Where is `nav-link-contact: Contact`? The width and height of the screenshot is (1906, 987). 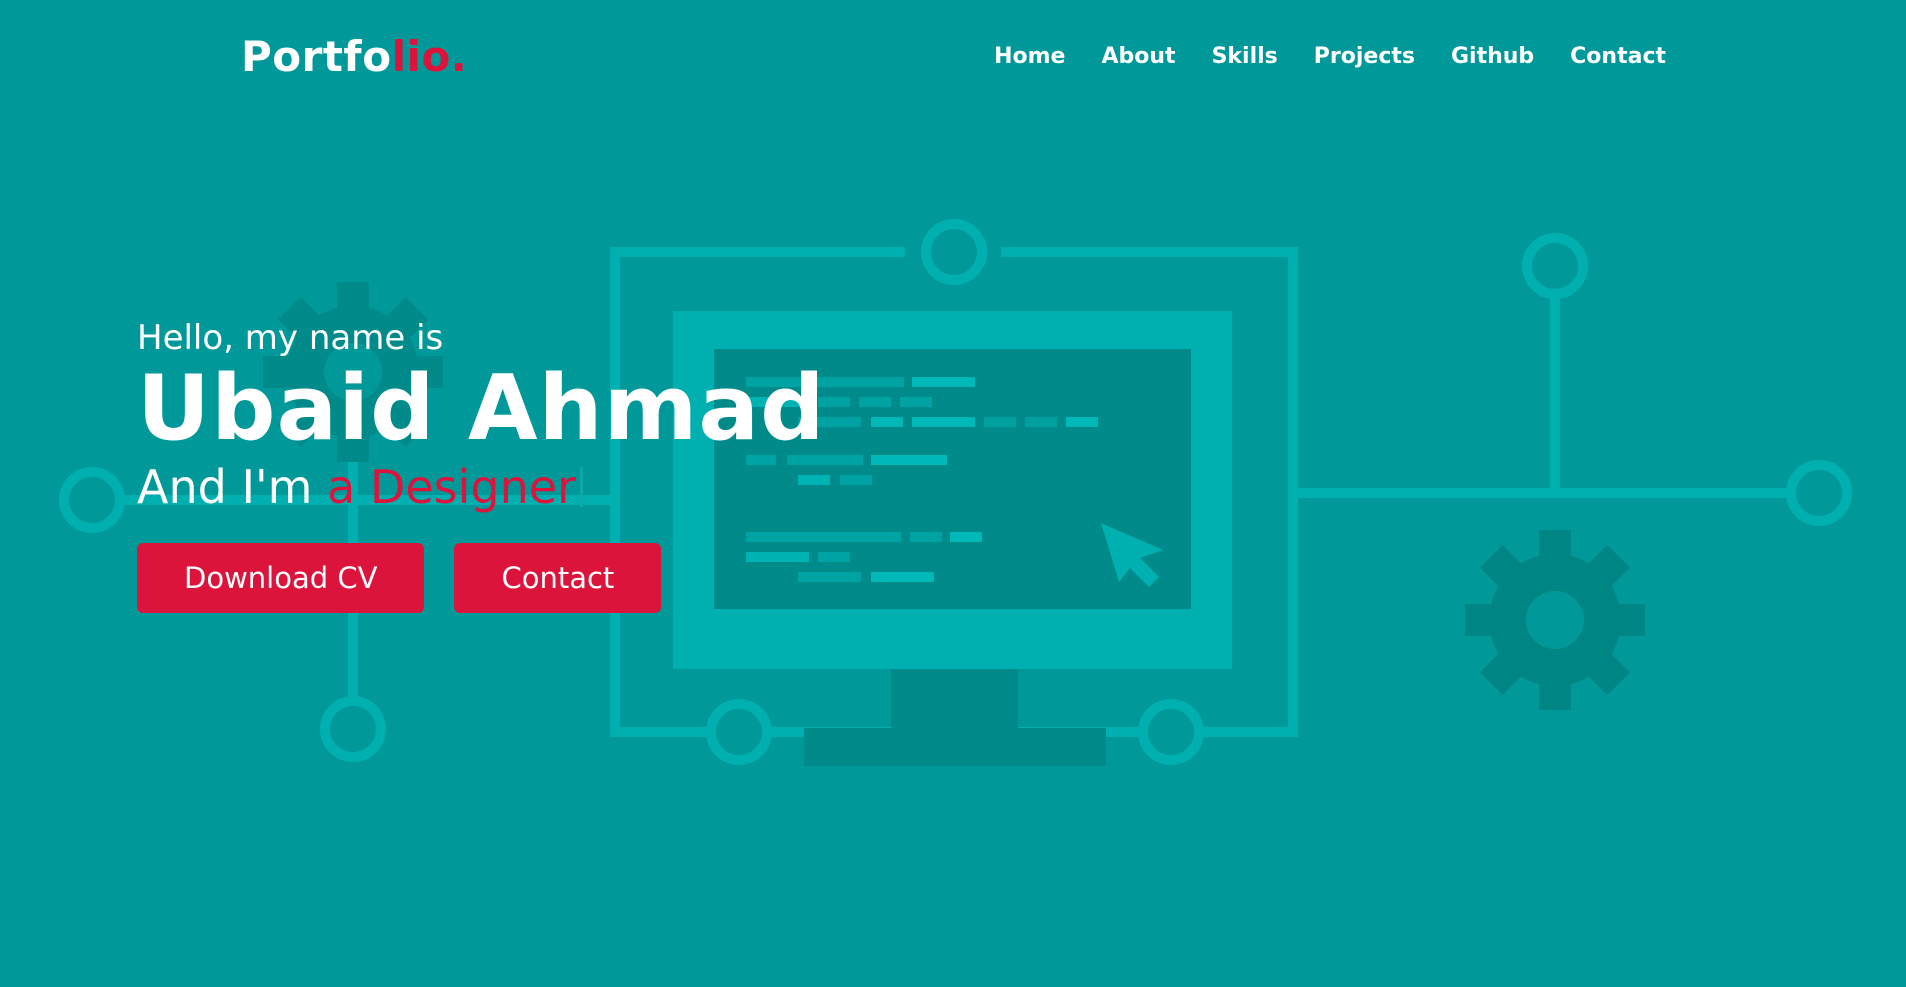
nav-link-contact: Contact is located at coordinates (1618, 56).